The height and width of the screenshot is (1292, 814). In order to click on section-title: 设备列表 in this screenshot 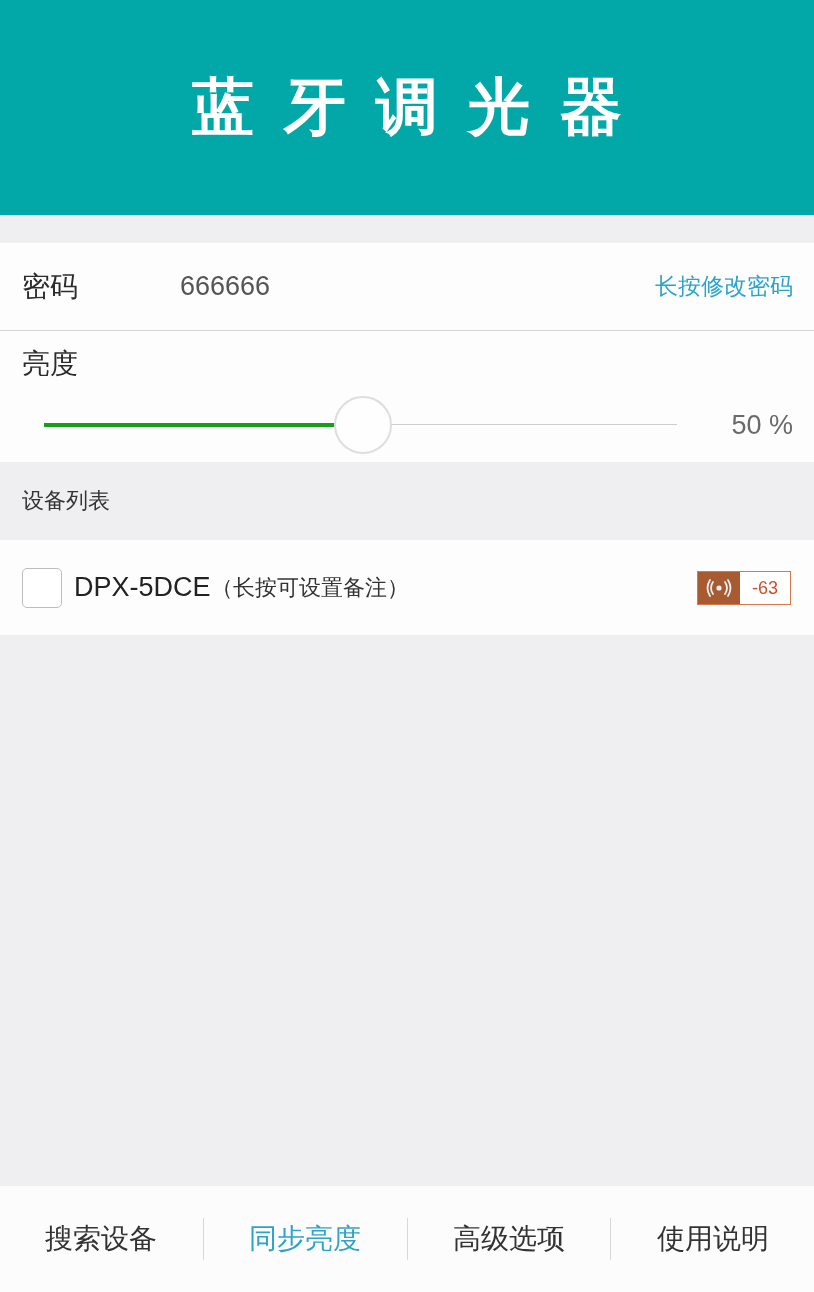, I will do `click(66, 501)`.